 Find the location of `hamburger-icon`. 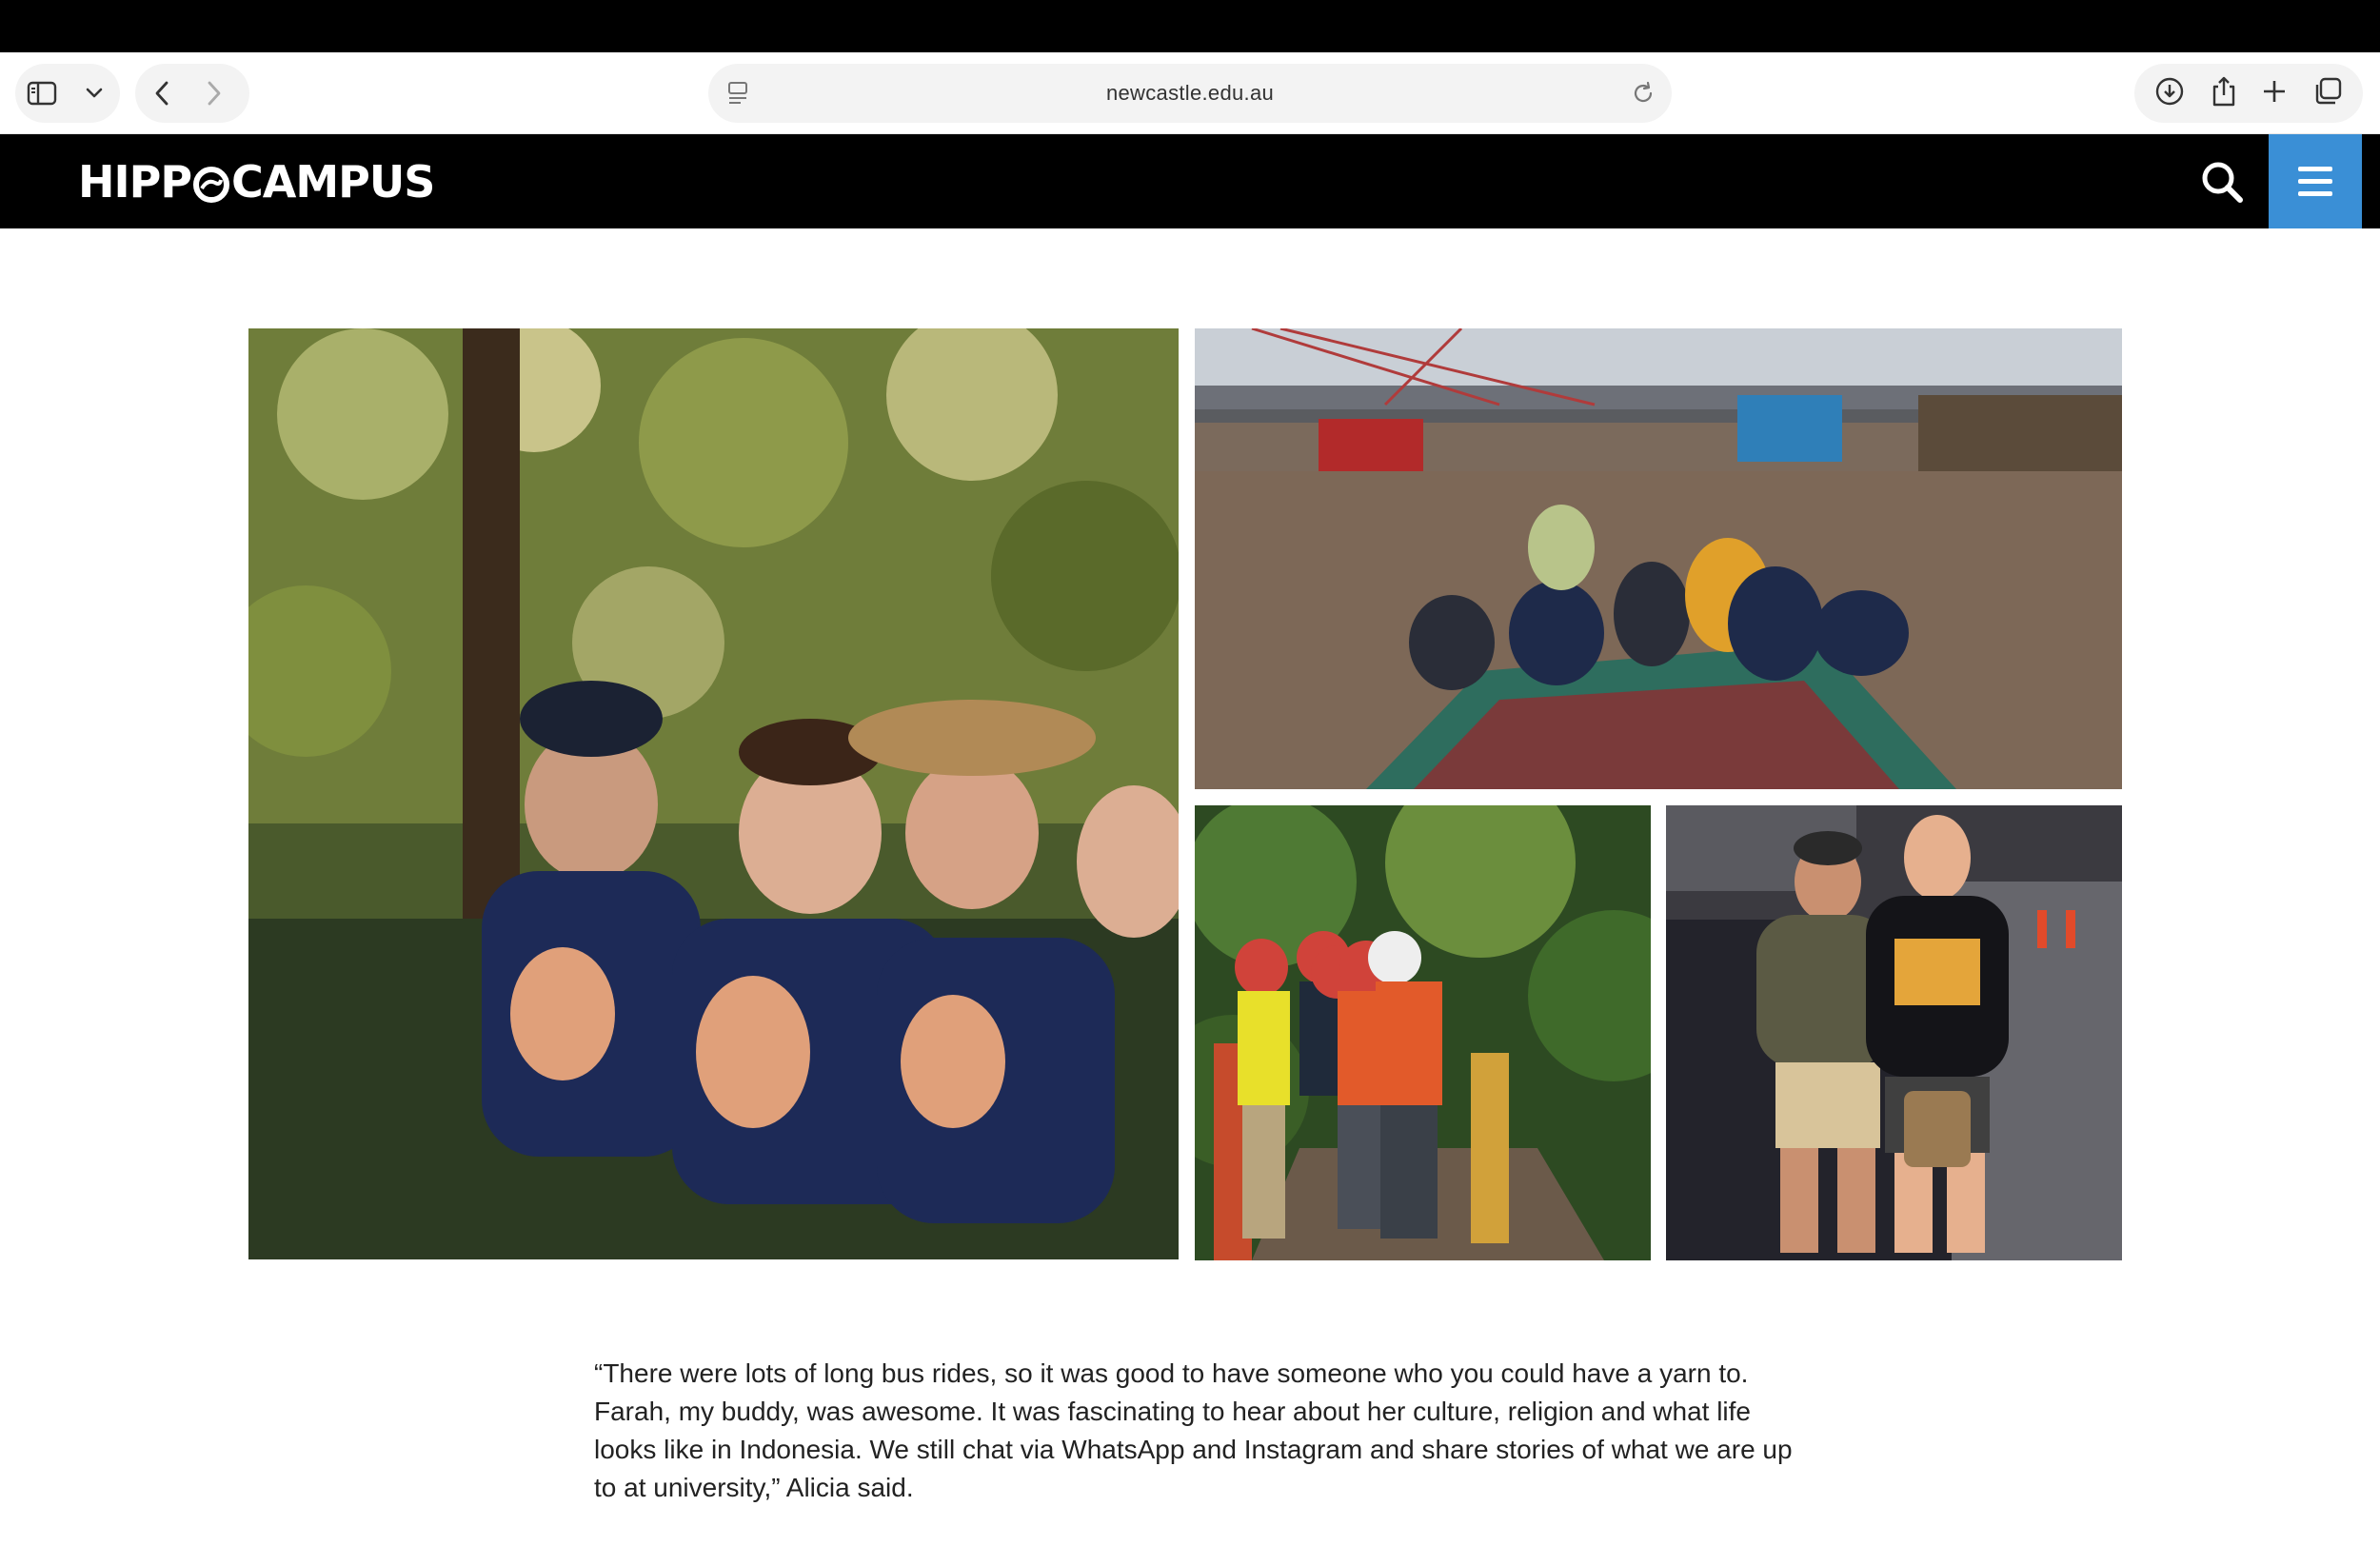

hamburger-icon is located at coordinates (2315, 169).